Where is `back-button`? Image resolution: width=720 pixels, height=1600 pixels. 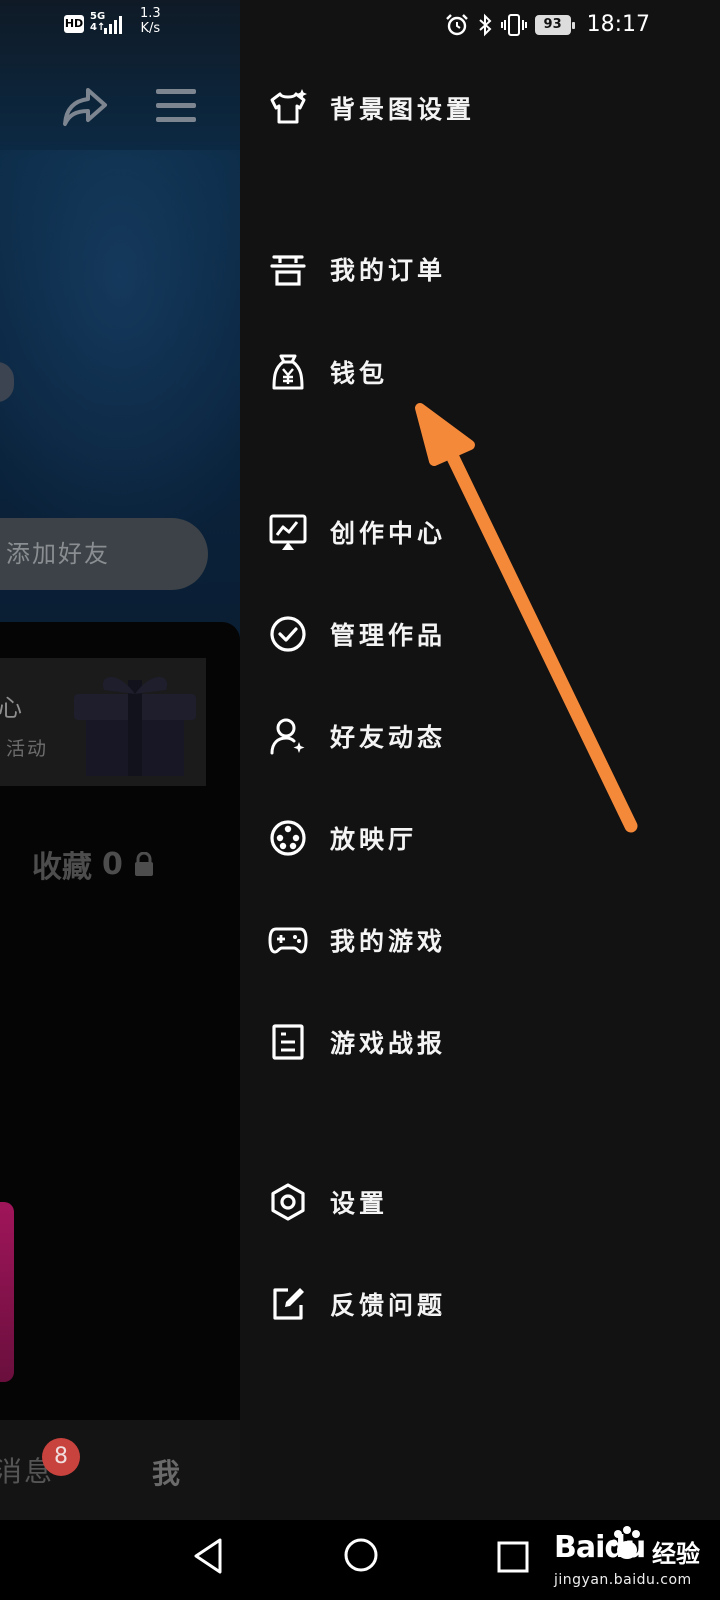 back-button is located at coordinates (208, 1556).